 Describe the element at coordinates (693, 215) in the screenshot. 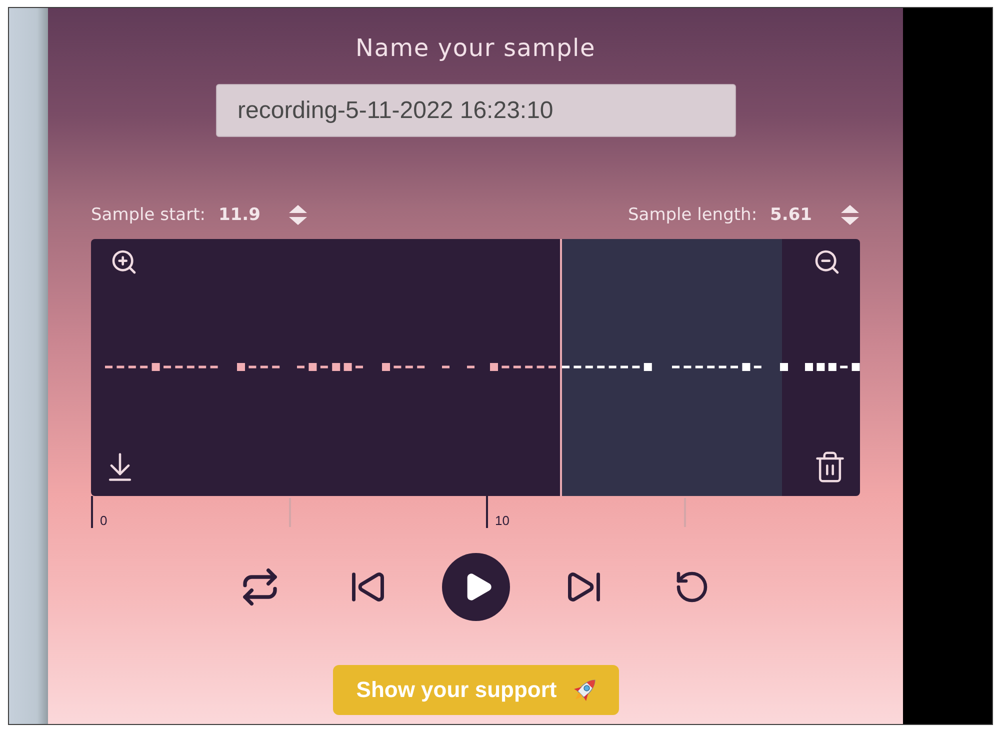

I see `field-label: Sample length:` at that location.